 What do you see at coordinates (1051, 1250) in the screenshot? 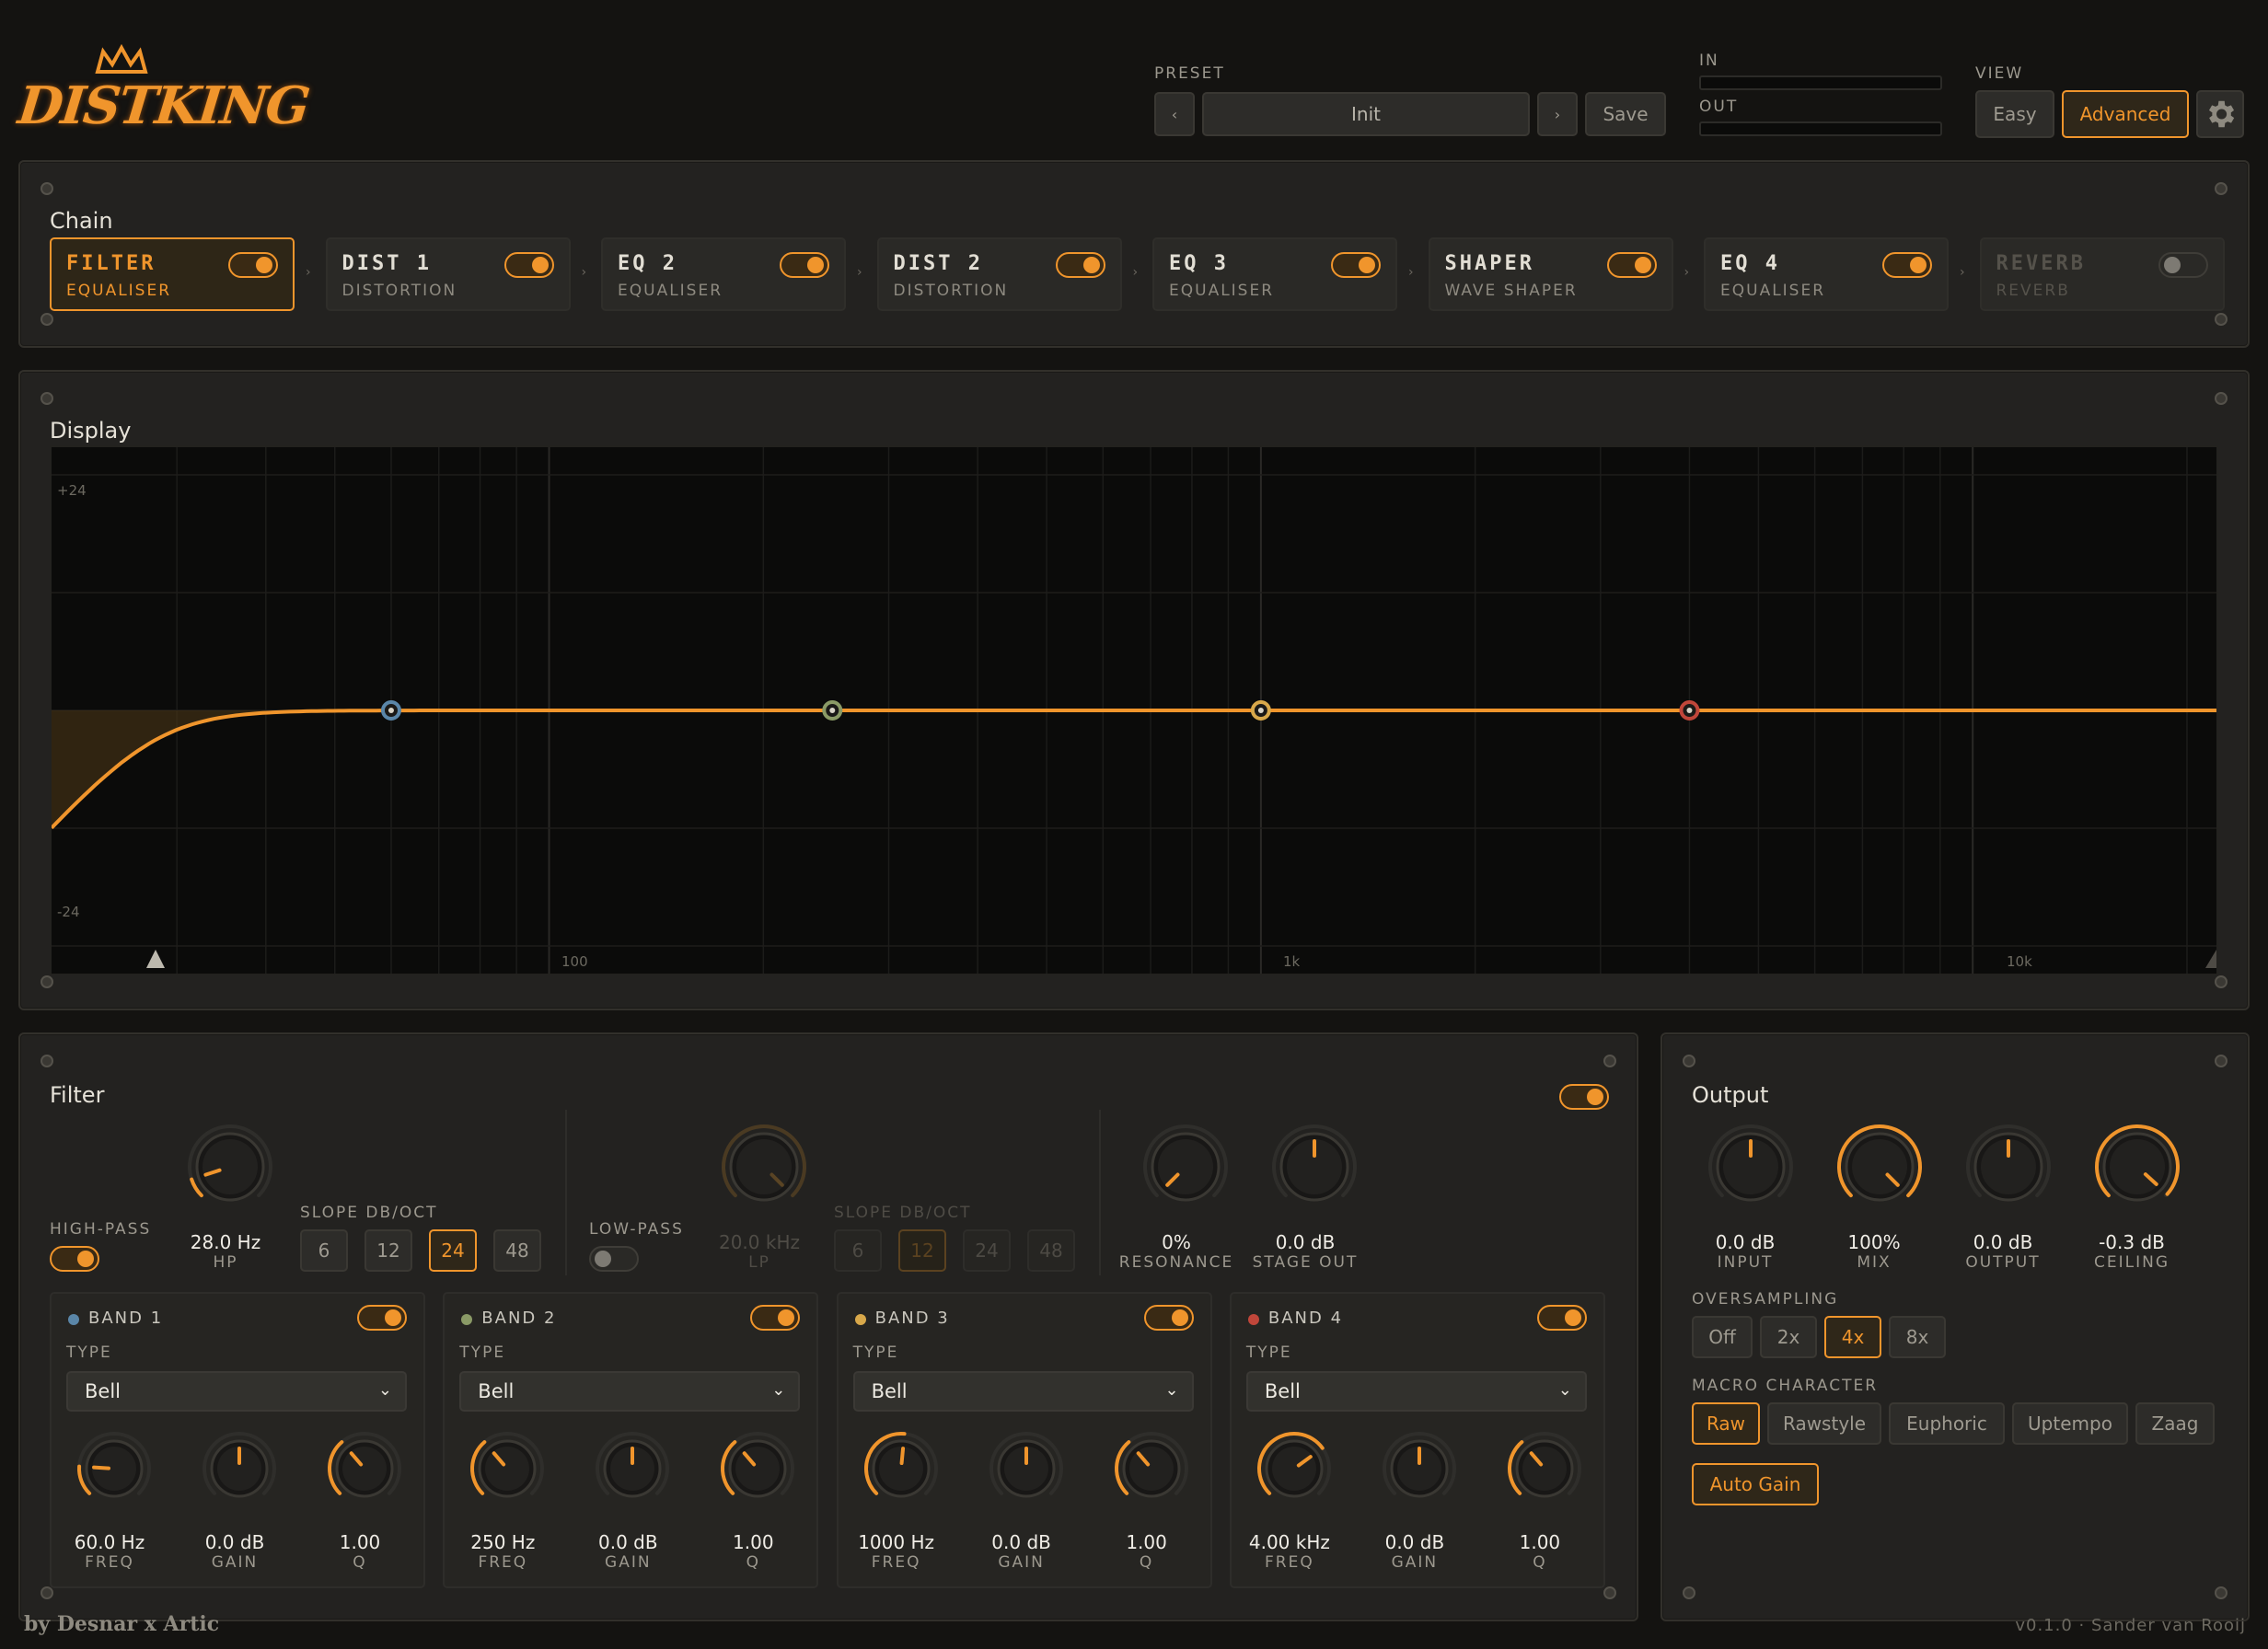
I see `lp-slope-48-button: 48` at bounding box center [1051, 1250].